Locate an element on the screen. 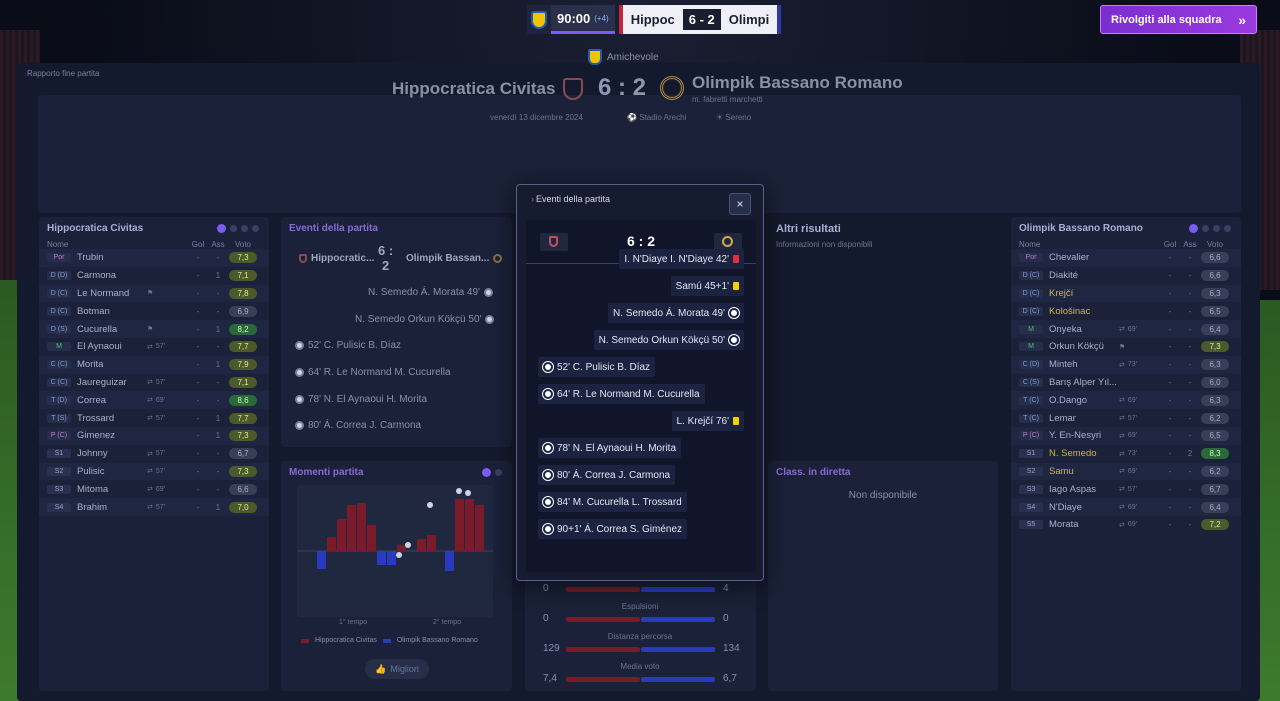 This screenshot has height=701, width=1280. player-row: S5 Morata ⇄ 69' - - 7,2 is located at coordinates (1126, 525).